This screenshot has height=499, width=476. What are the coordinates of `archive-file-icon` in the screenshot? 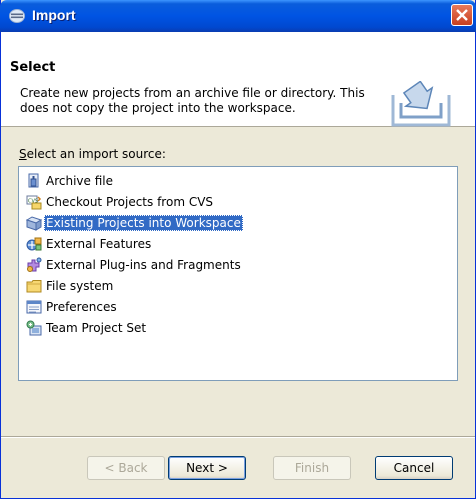 It's located at (33, 180).